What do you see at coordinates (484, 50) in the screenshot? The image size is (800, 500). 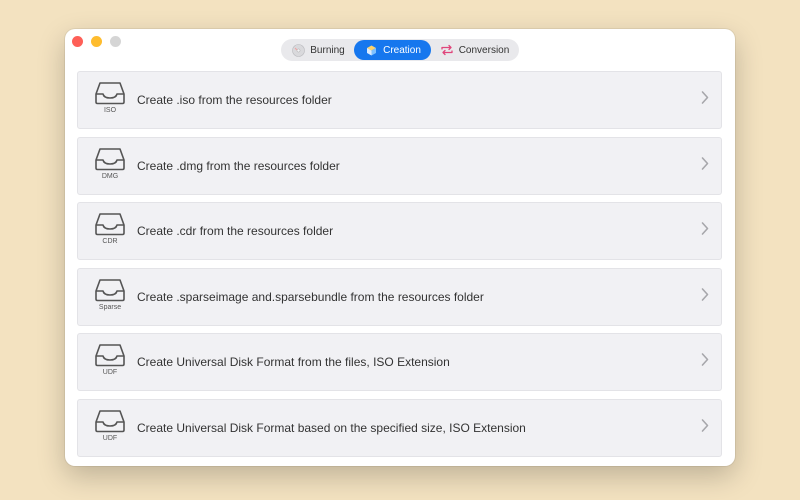 I see `tab-conversion-label: Conversion` at bounding box center [484, 50].